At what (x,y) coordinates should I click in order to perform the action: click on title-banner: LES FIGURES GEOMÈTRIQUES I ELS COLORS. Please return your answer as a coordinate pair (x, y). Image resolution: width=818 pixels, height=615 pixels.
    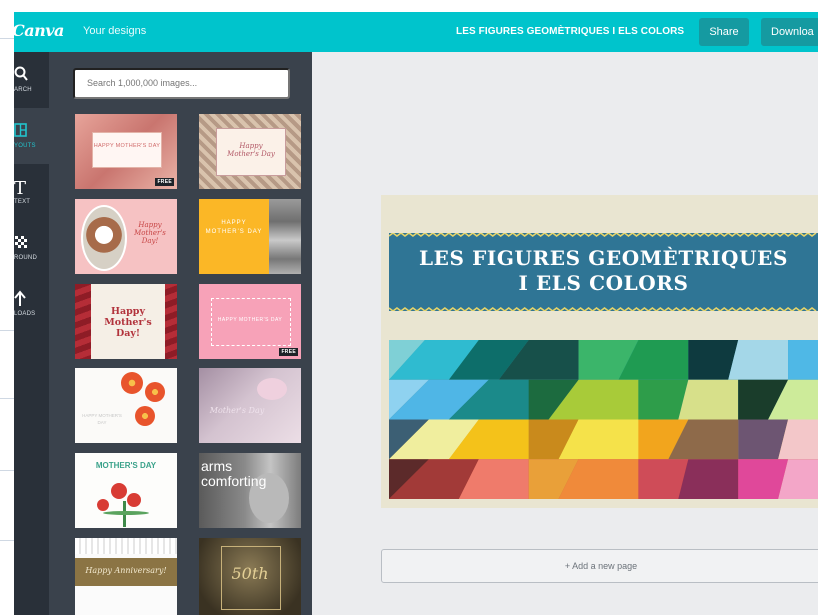
    Looking at the image, I should click on (603, 272).